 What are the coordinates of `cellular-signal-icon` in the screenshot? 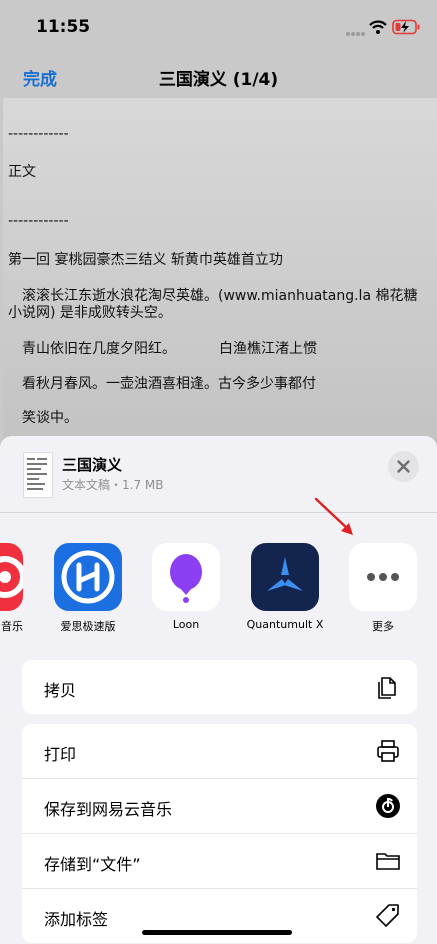 It's located at (355, 34).